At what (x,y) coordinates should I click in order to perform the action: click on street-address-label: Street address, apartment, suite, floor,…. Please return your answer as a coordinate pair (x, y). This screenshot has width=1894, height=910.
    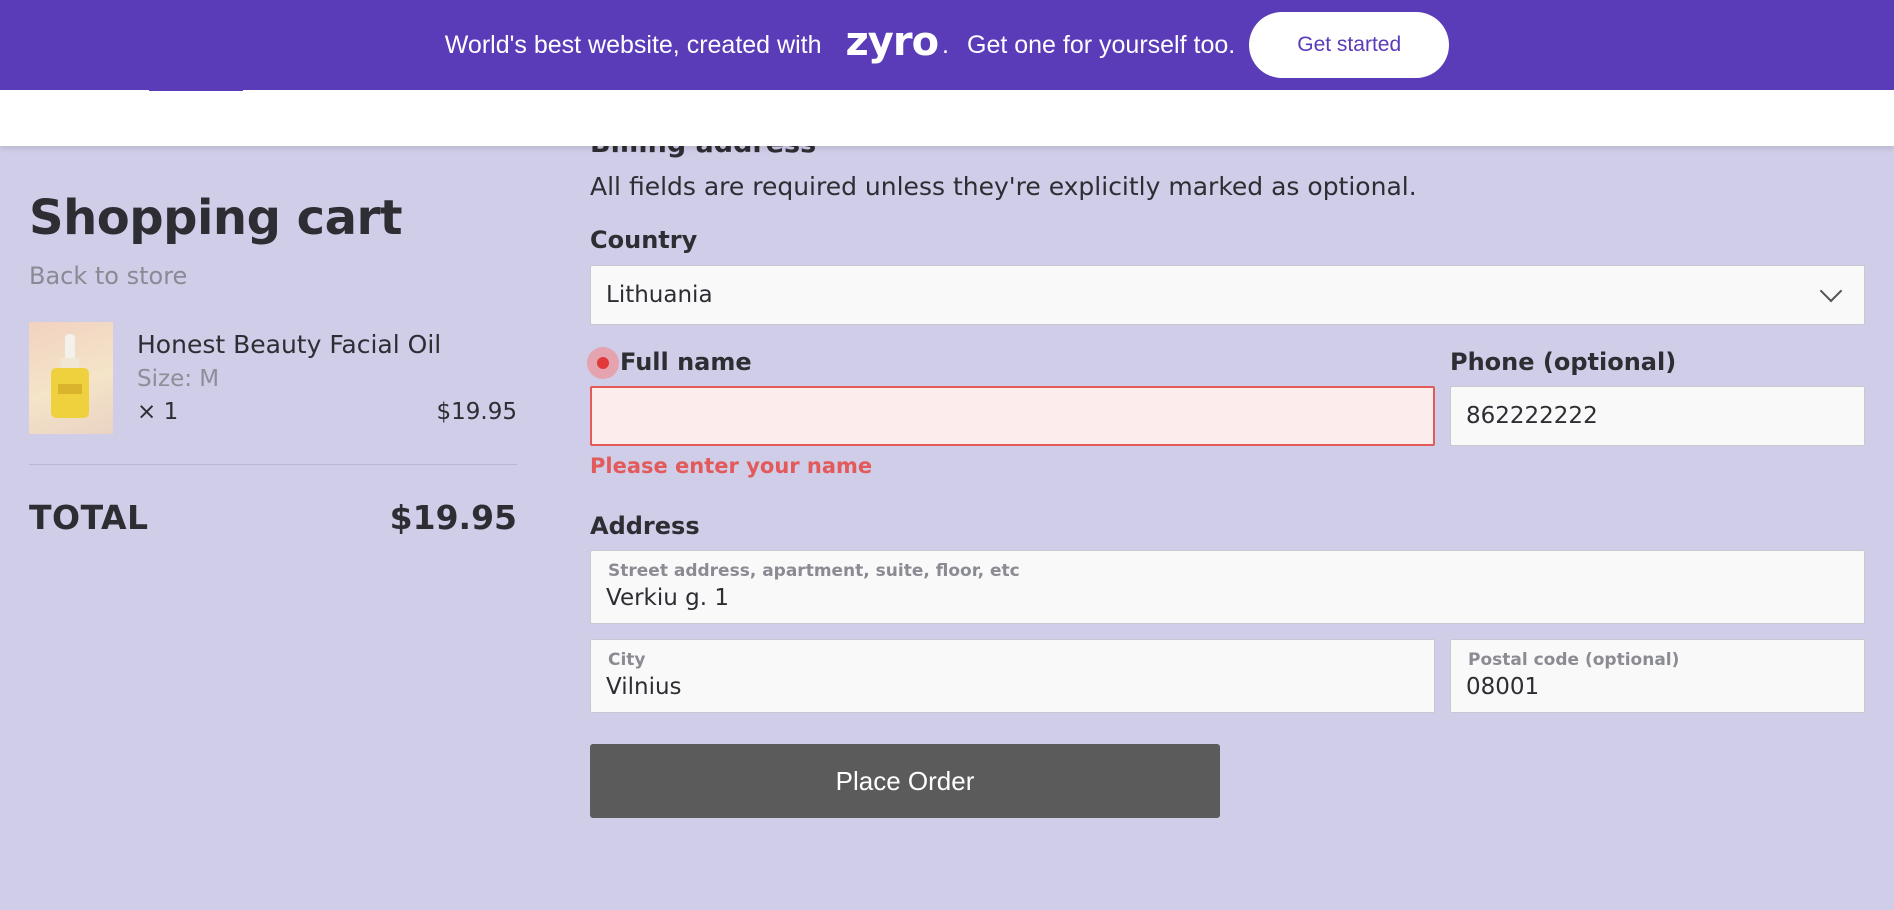
    Looking at the image, I should click on (814, 571).